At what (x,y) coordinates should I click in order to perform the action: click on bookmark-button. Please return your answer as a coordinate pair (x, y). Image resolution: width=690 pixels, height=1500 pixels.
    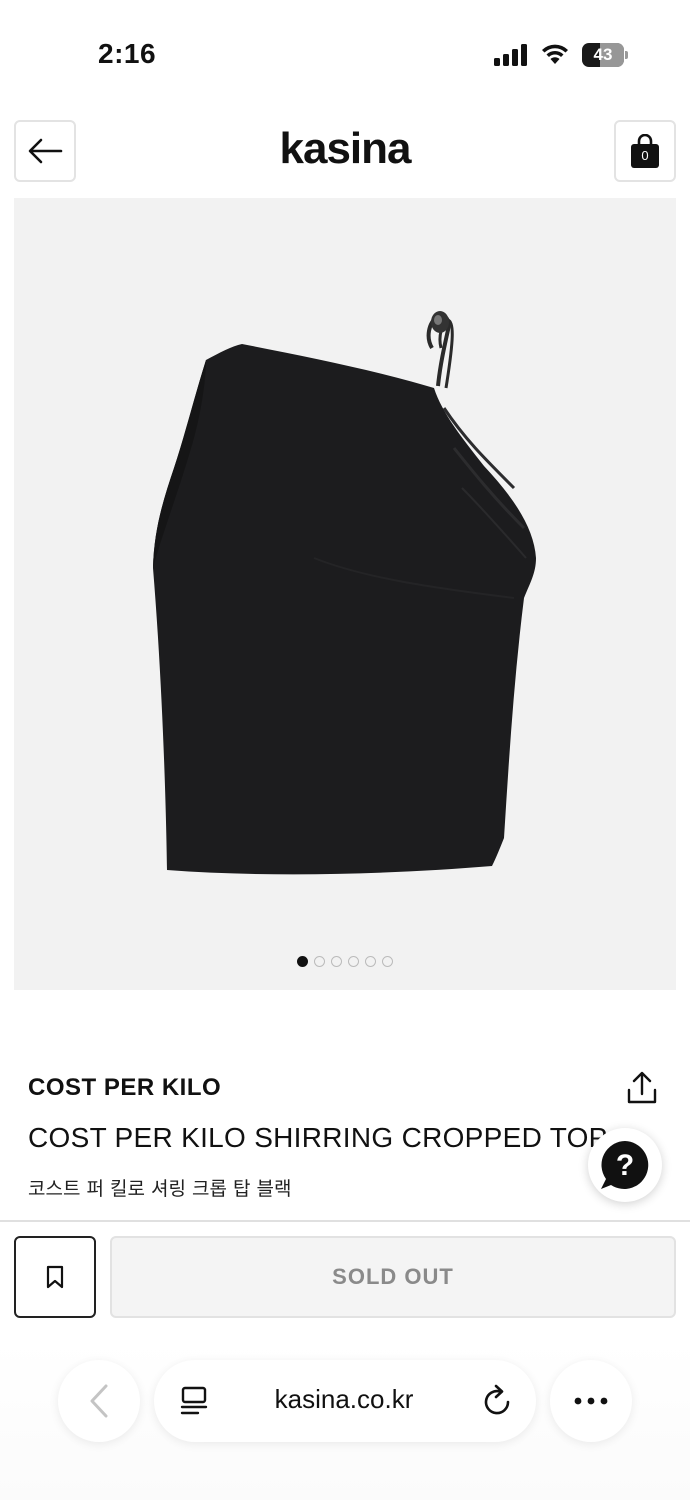
    Looking at the image, I should click on (55, 1277).